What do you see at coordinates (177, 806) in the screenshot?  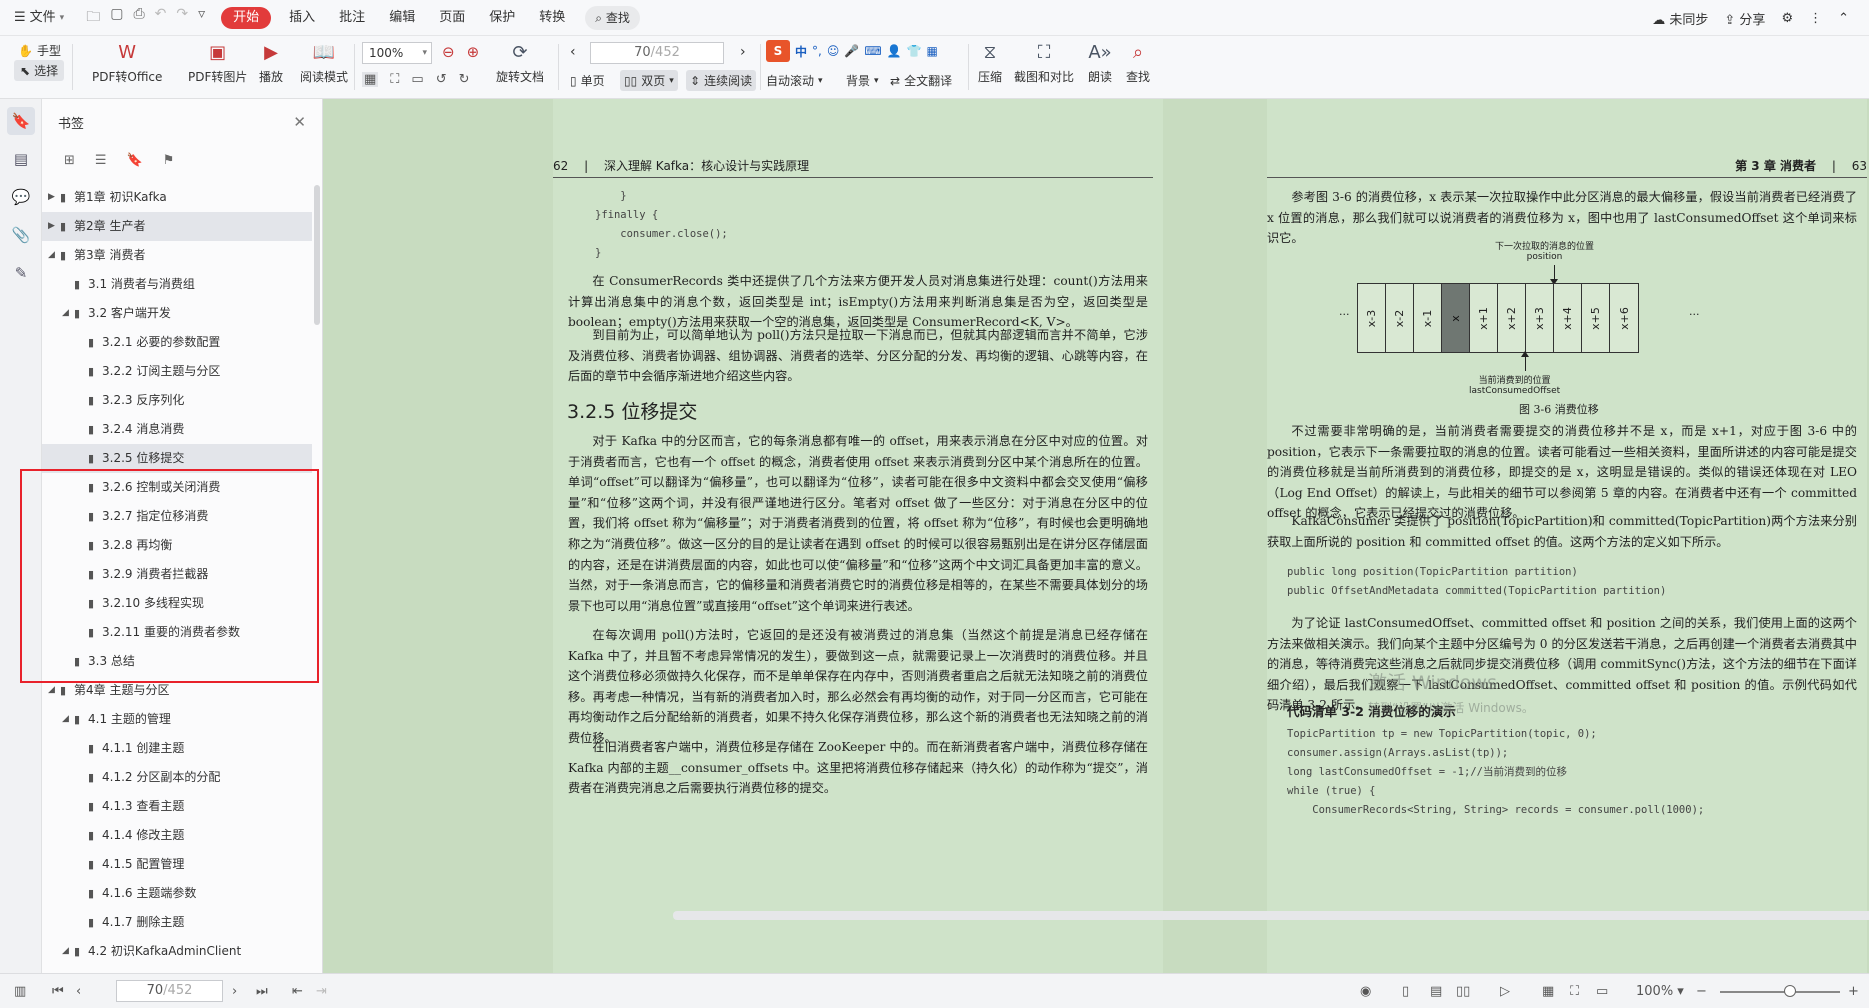 I see `bookmark-item: ▮ 4.1.3 查看主题` at bounding box center [177, 806].